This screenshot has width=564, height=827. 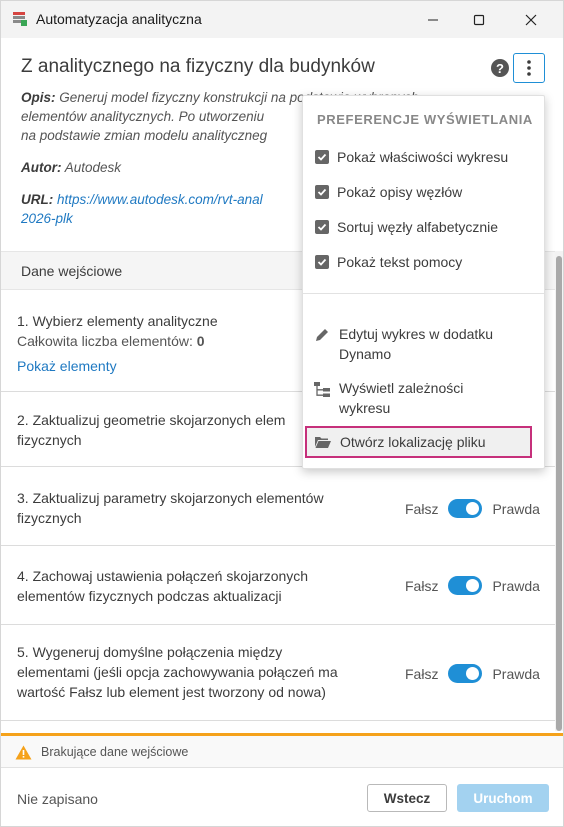 I want to click on input-label-line-1: 5. Wygeneruj domyślne połączenia między, so click(x=150, y=652).